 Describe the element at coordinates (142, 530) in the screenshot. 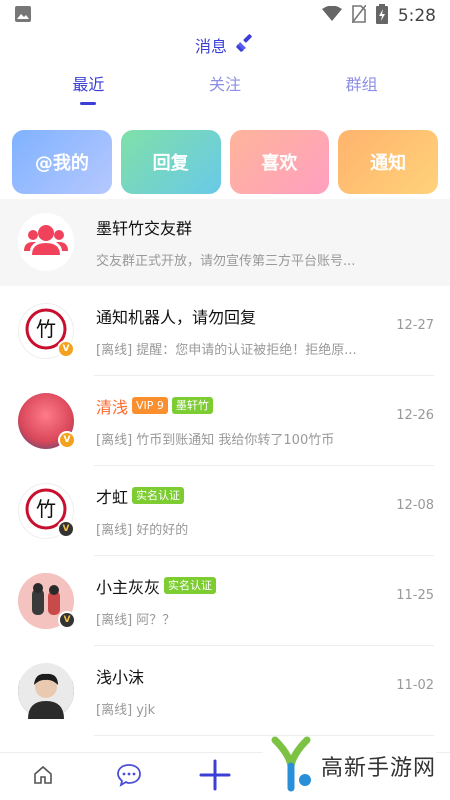

I see `message-preview: [离线] 好的好的` at that location.